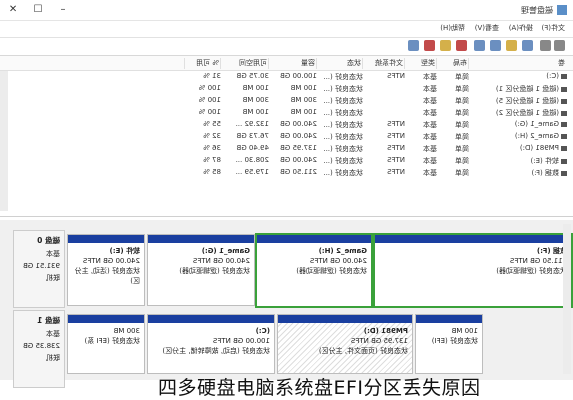 Image resolution: width=573 pixels, height=400 pixels. Describe the element at coordinates (545, 45) in the screenshot. I see `forward-icon` at that location.